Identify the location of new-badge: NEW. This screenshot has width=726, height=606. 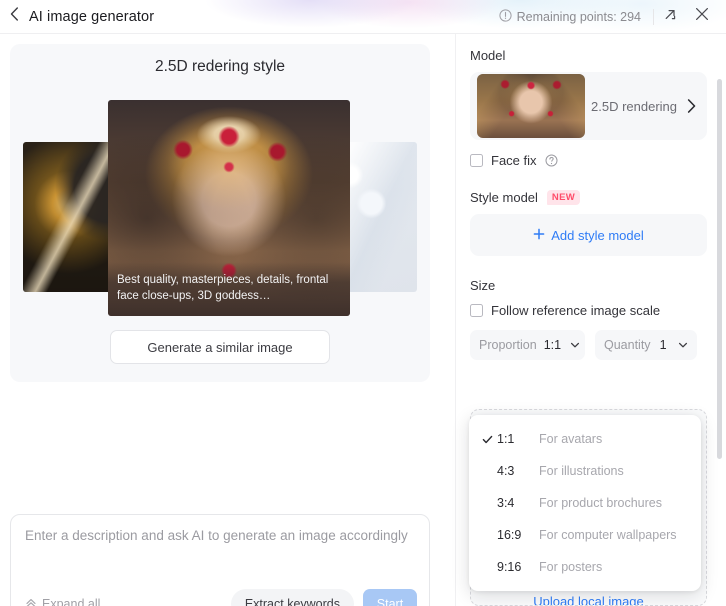
(563, 197).